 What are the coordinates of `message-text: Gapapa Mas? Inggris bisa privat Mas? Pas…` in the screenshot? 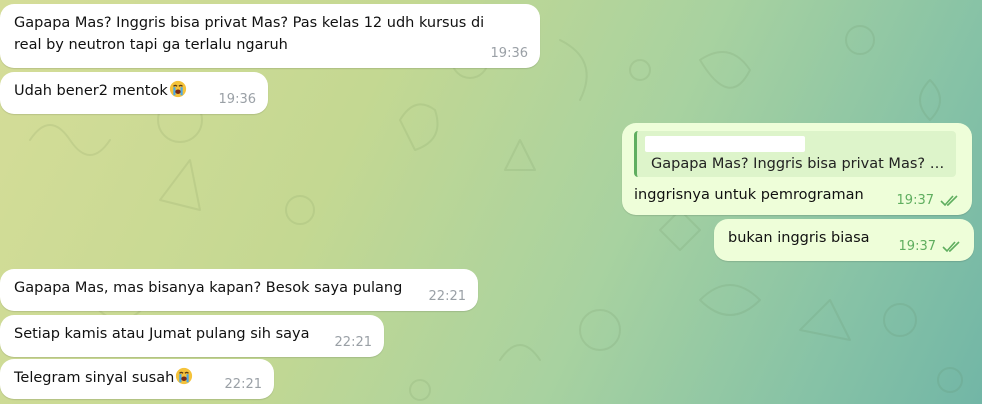 It's located at (249, 34).